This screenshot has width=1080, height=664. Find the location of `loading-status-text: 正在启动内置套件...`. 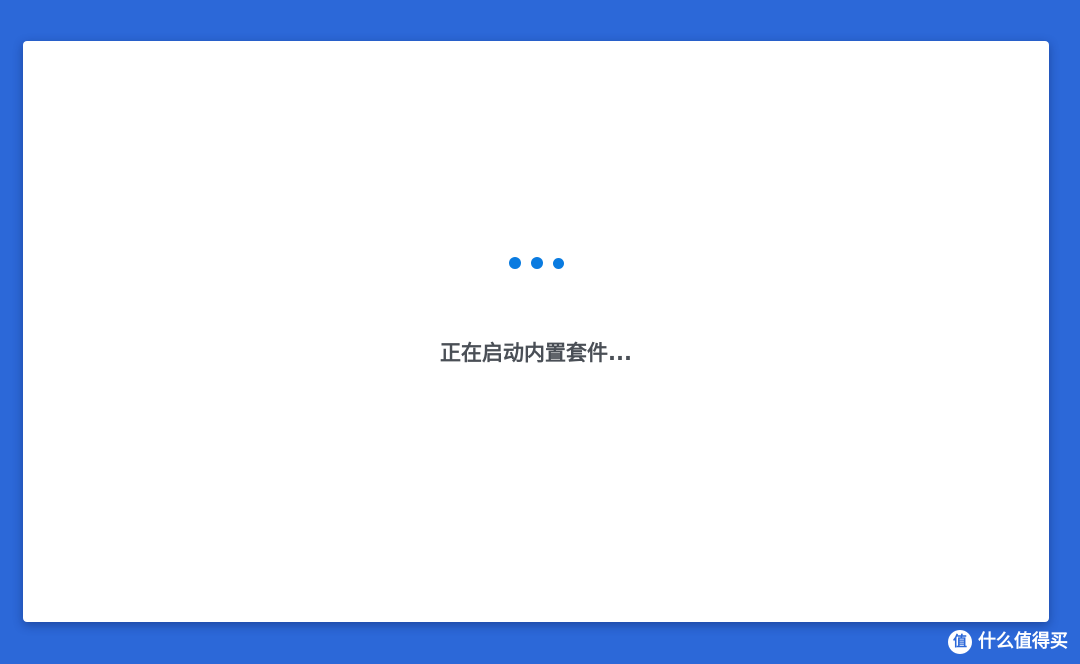

loading-status-text: 正在启动内置套件... is located at coordinates (536, 353).